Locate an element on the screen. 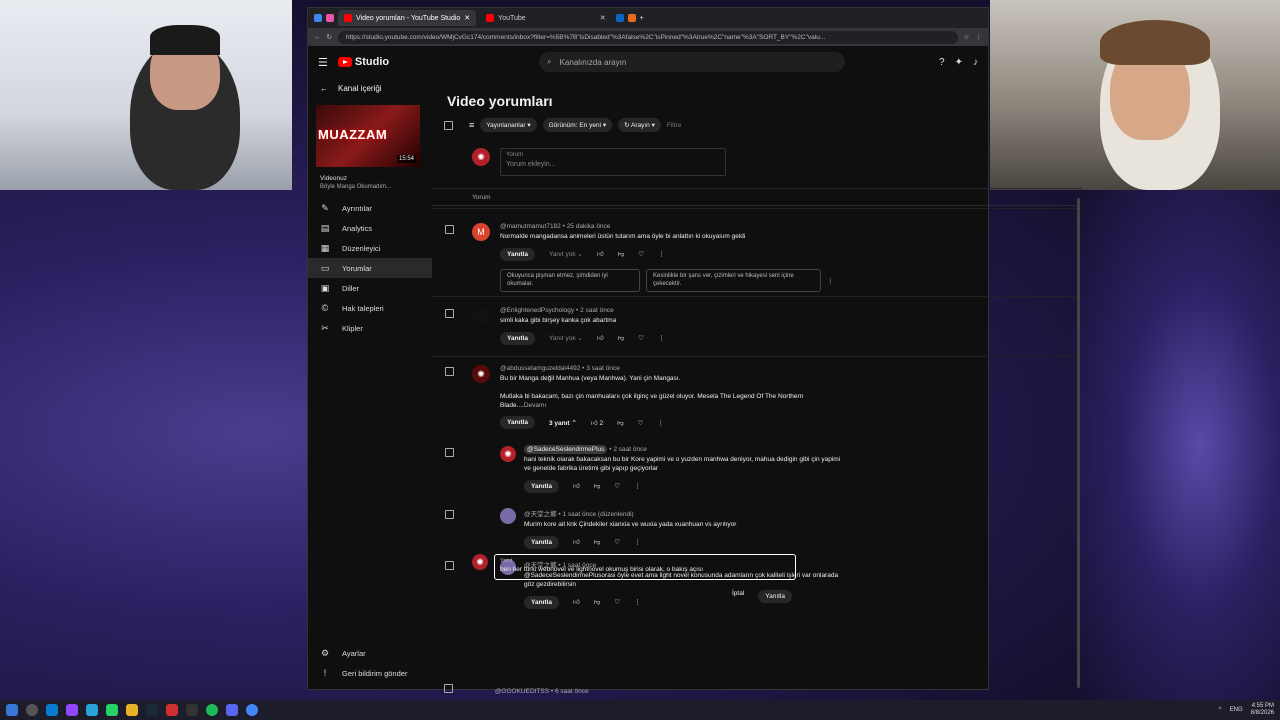  discord-icon is located at coordinates (232, 710).